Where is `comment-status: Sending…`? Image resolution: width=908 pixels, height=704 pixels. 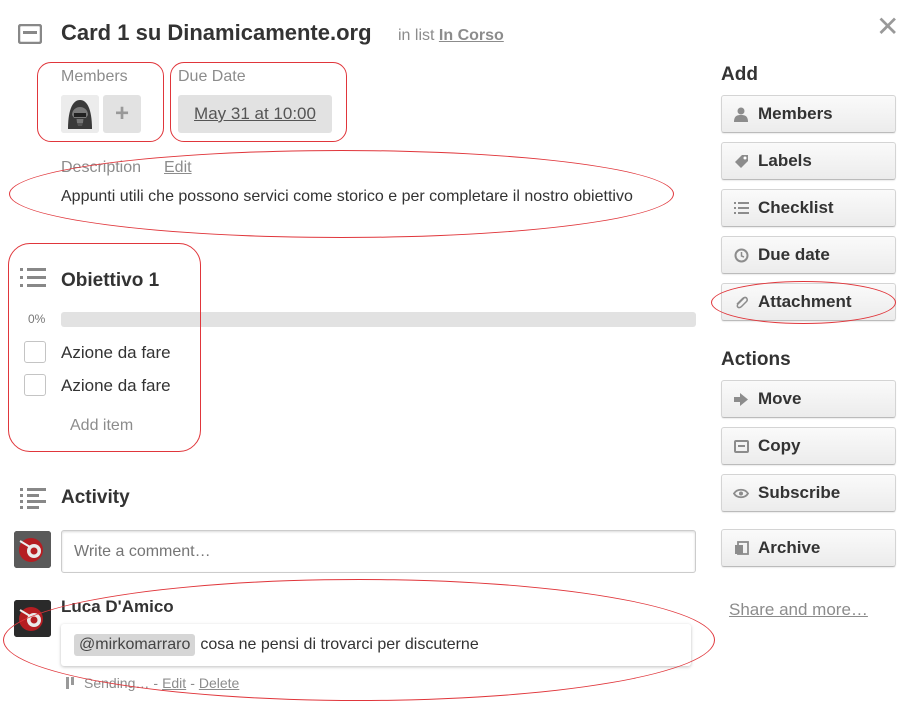 comment-status: Sending… is located at coordinates (117, 683).